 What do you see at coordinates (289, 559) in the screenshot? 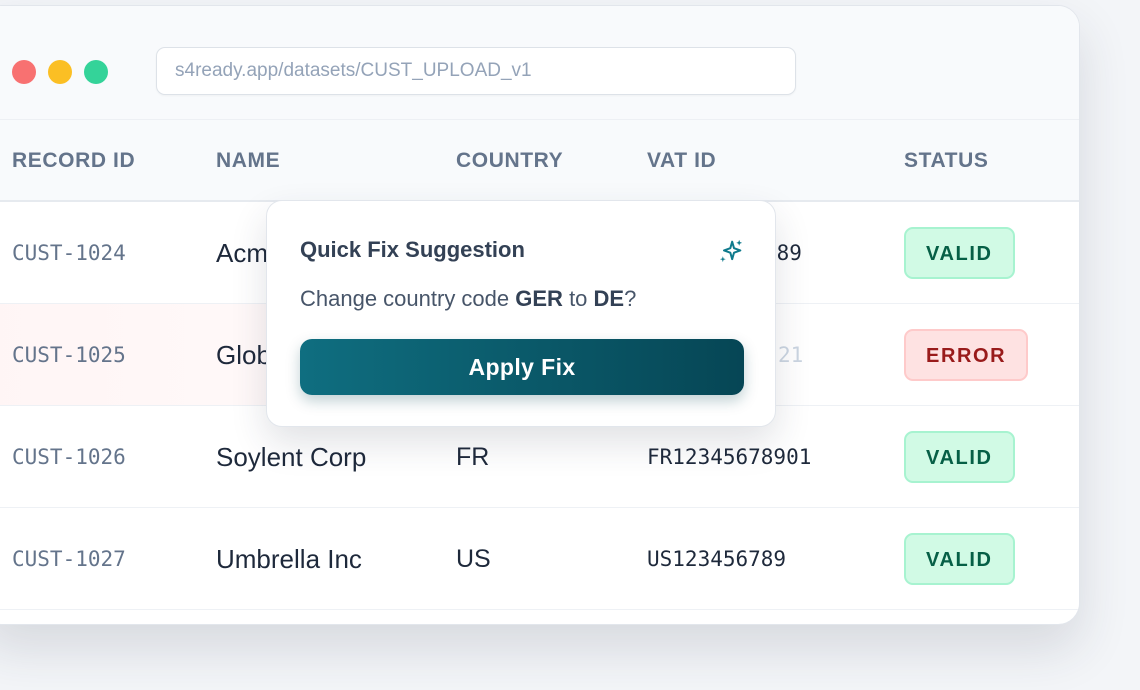
I see `name-cell: Umbrella Inc` at bounding box center [289, 559].